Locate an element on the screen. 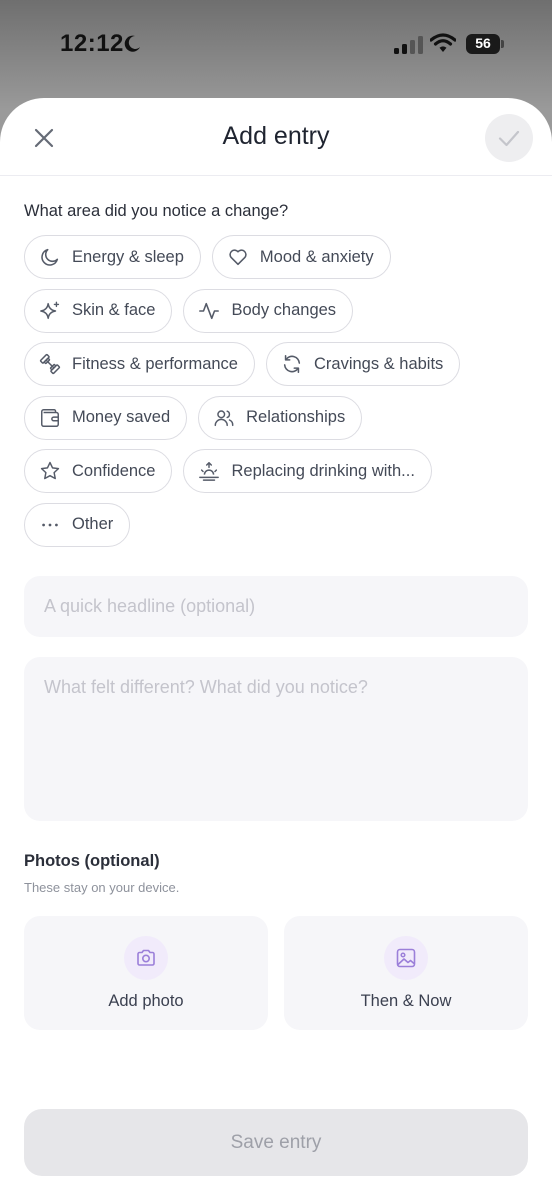  chip-energy-sleep: Energy & sleep is located at coordinates (112, 257).